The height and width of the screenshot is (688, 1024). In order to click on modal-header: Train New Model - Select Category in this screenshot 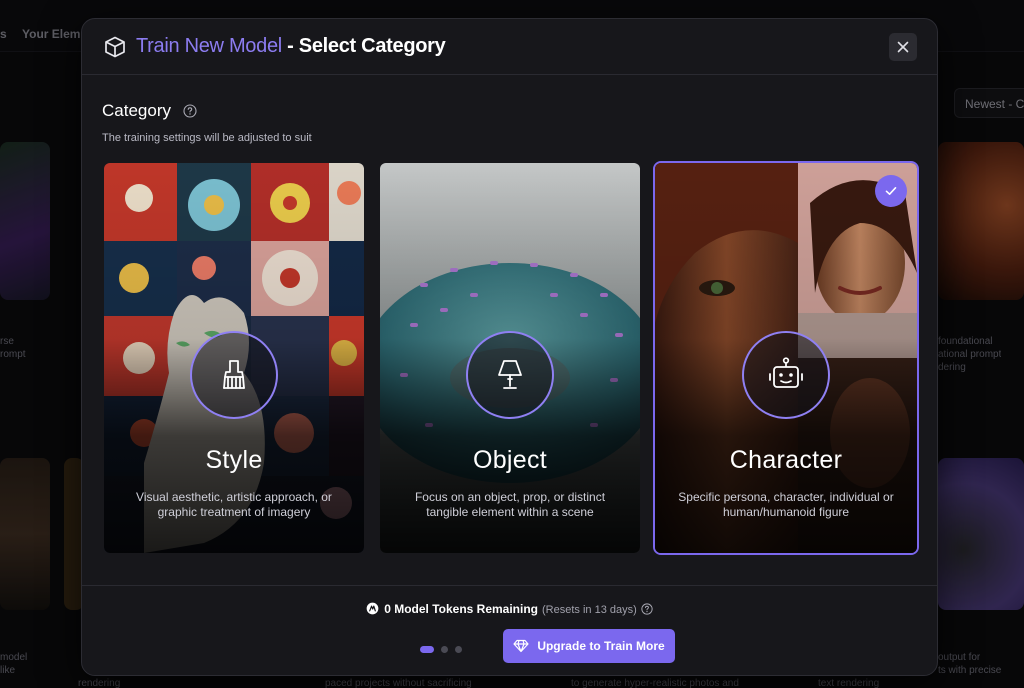, I will do `click(509, 47)`.